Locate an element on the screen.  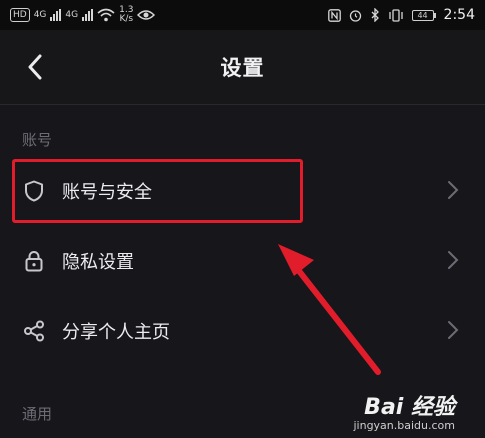
battery-level: 44 is located at coordinates (422, 15).